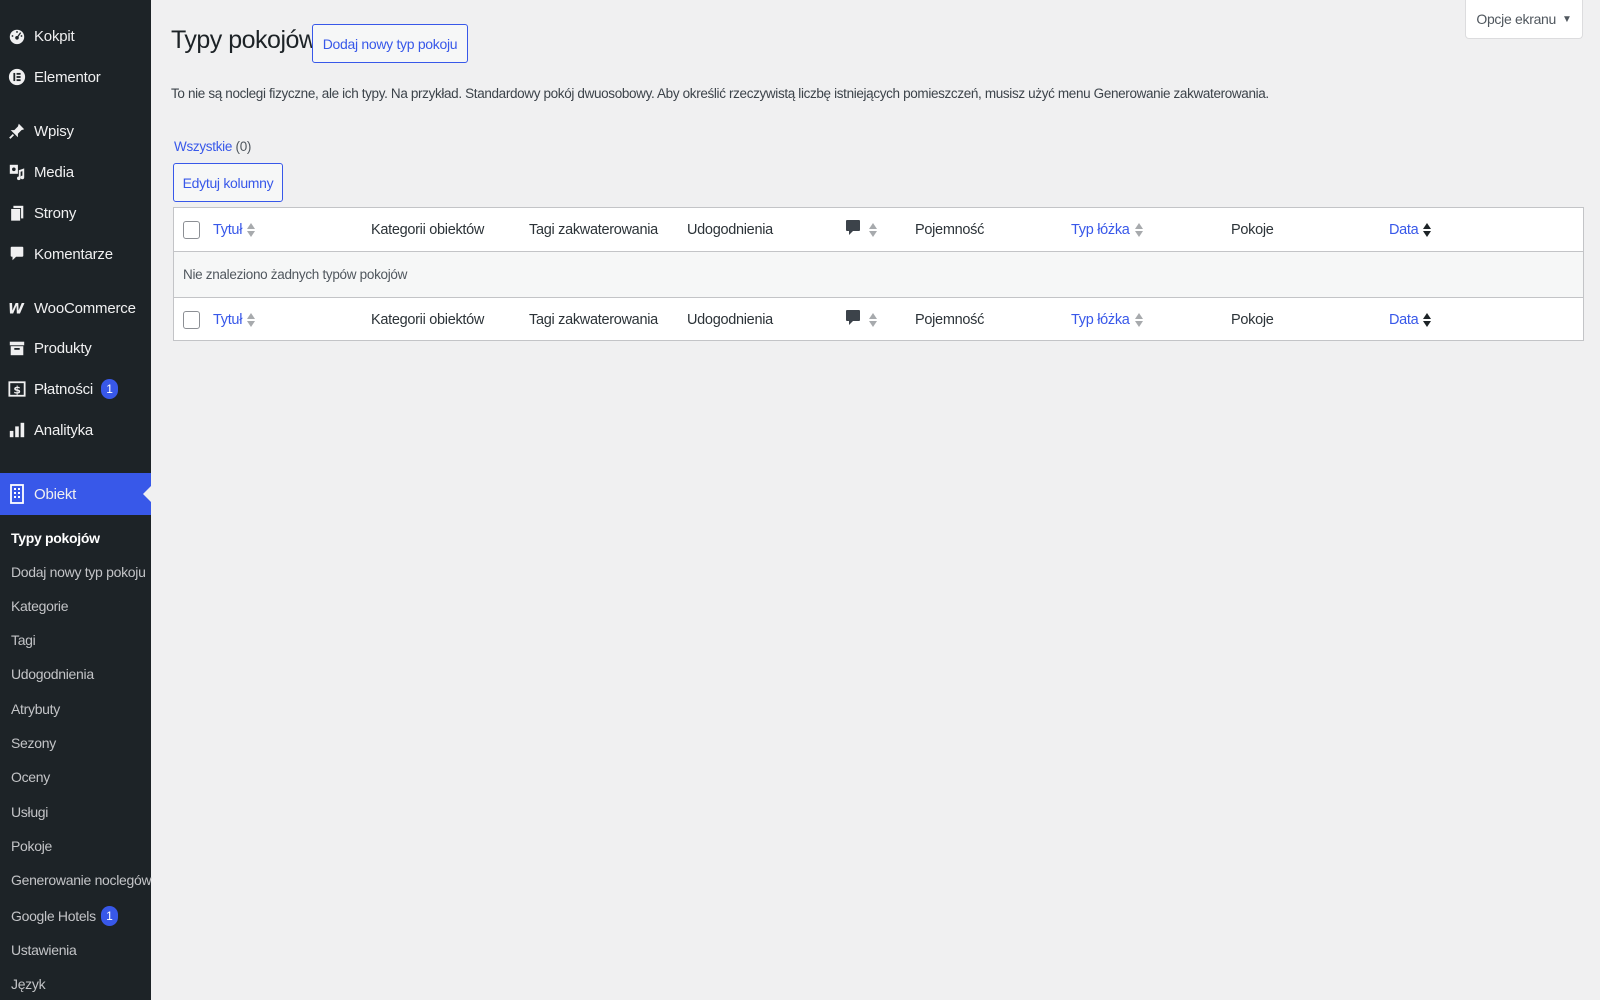 The image size is (1600, 1000). I want to click on menu-label: WooCommerce, so click(85, 308).